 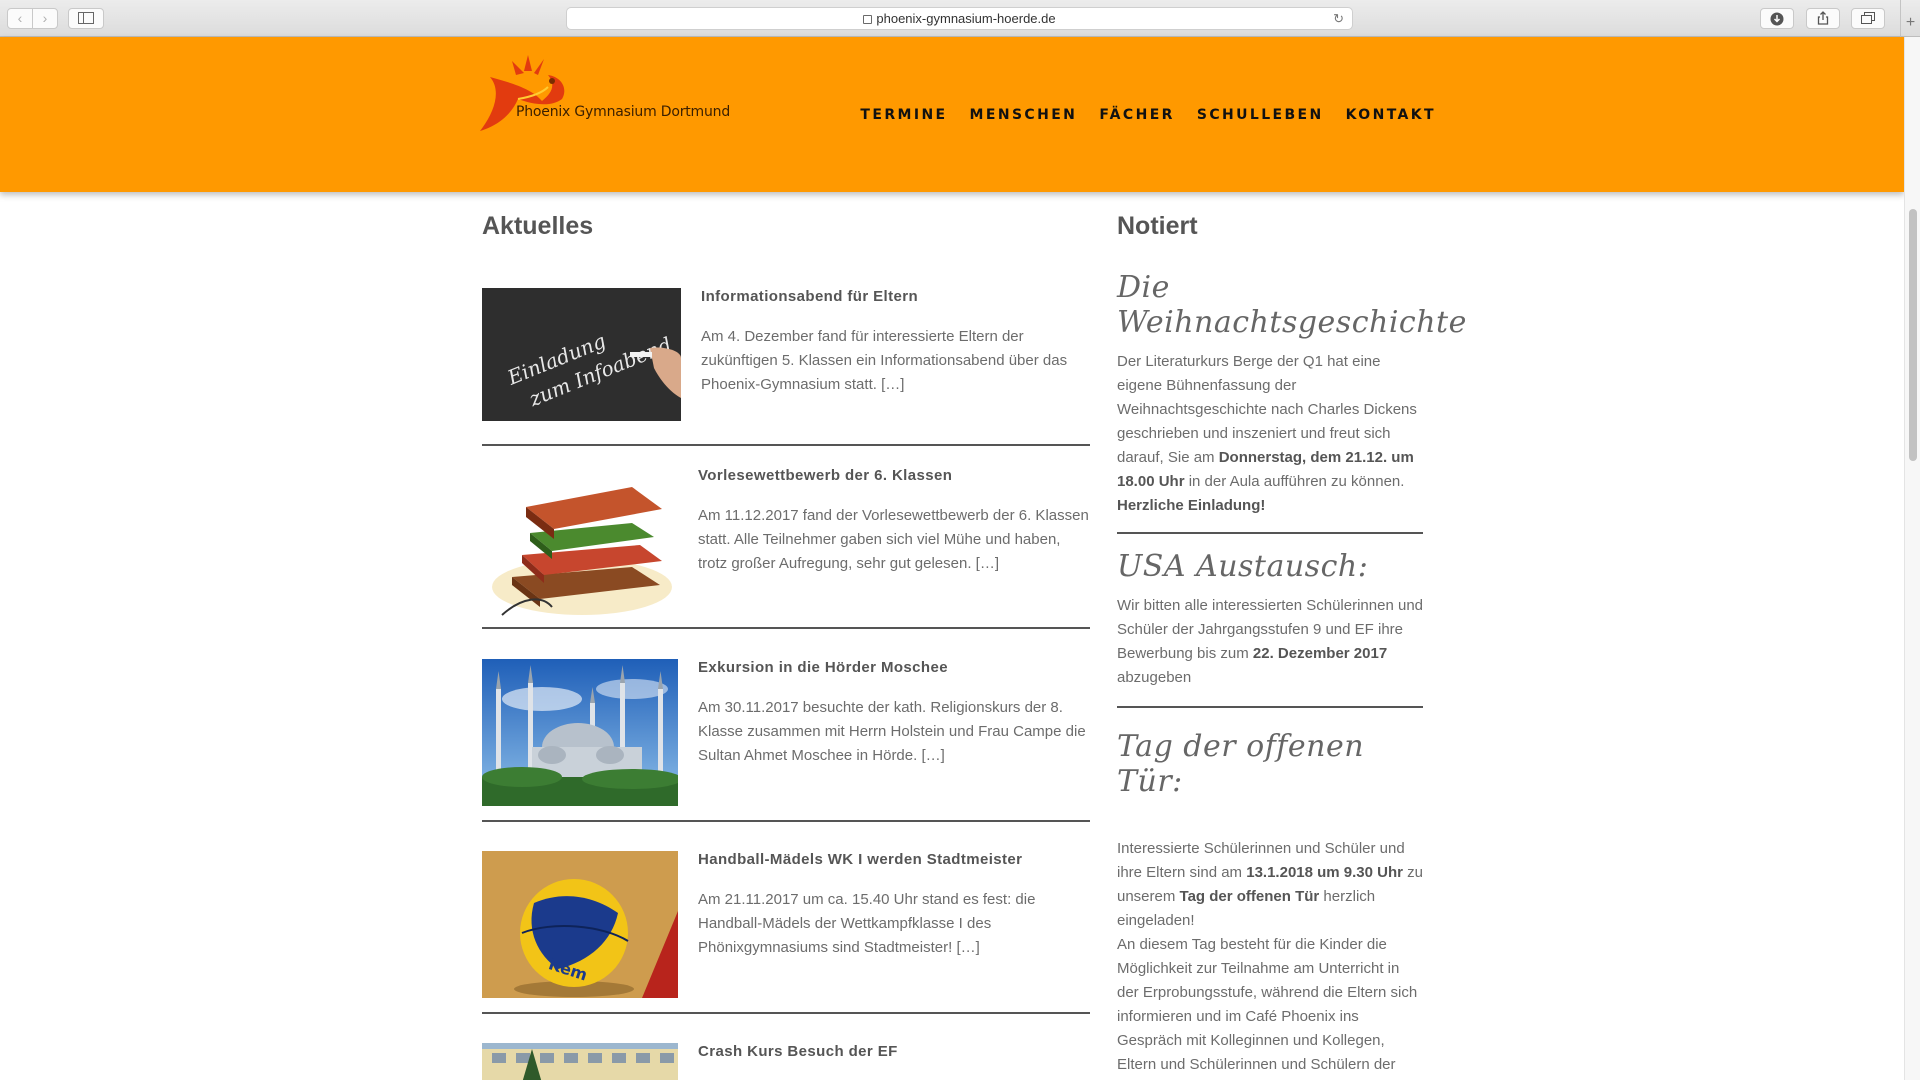 I want to click on phoenix-logo, so click(x=602, y=96).